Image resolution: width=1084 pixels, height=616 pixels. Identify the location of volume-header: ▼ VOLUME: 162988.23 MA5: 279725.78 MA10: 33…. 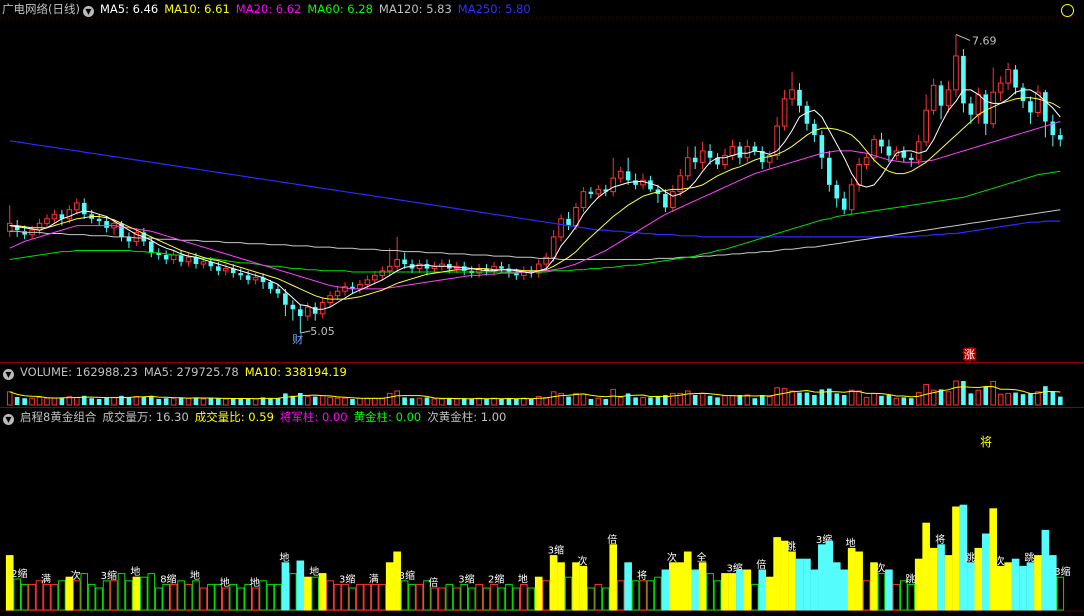
(179, 372).